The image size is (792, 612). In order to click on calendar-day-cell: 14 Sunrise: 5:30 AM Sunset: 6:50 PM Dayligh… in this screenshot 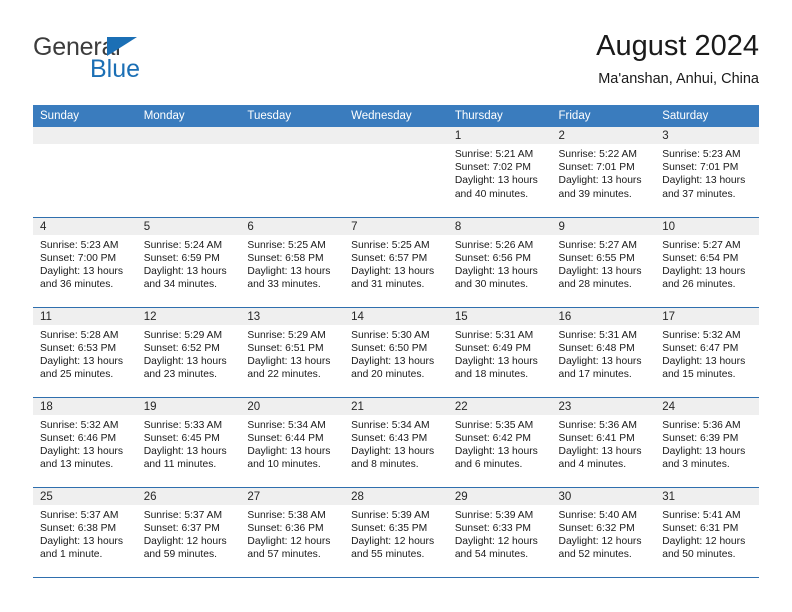, I will do `click(396, 352)`.